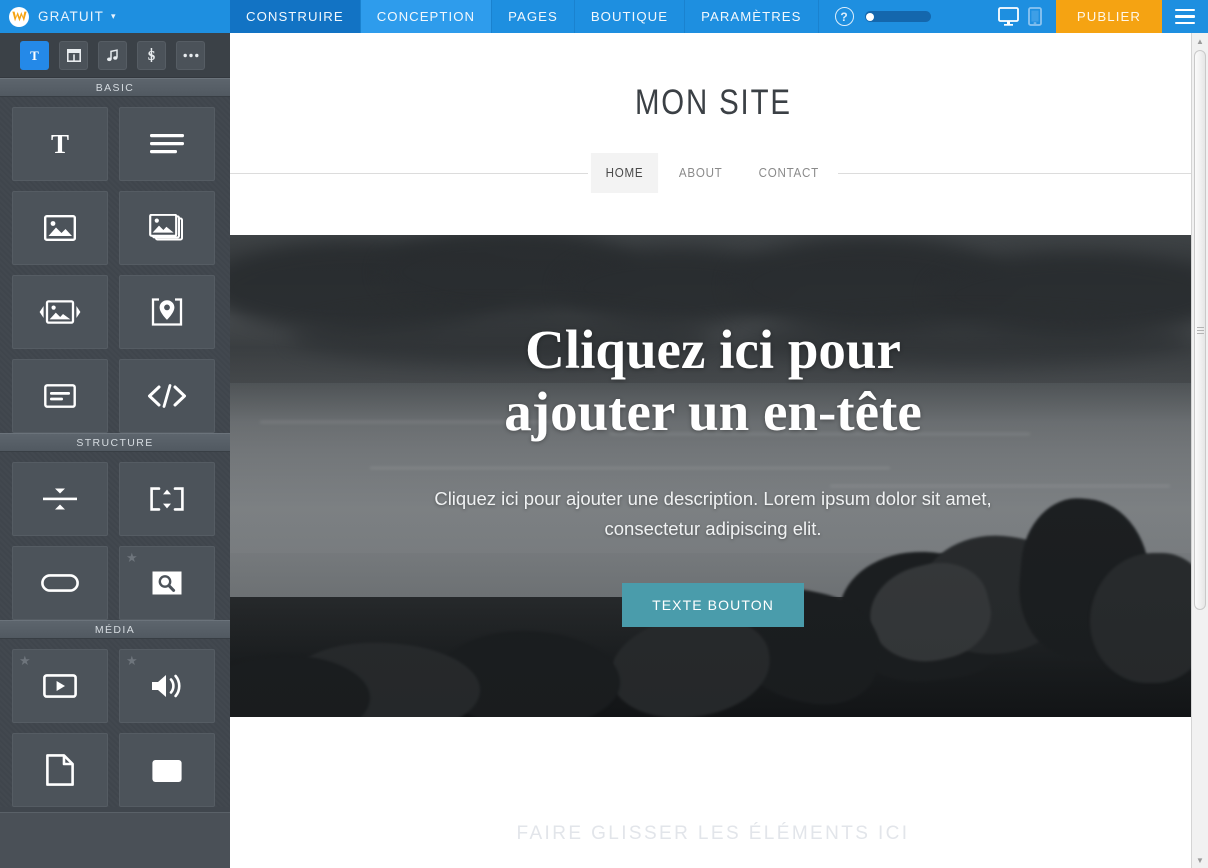 Image resolution: width=1208 pixels, height=868 pixels. I want to click on element-tile-gallery, so click(167, 228).